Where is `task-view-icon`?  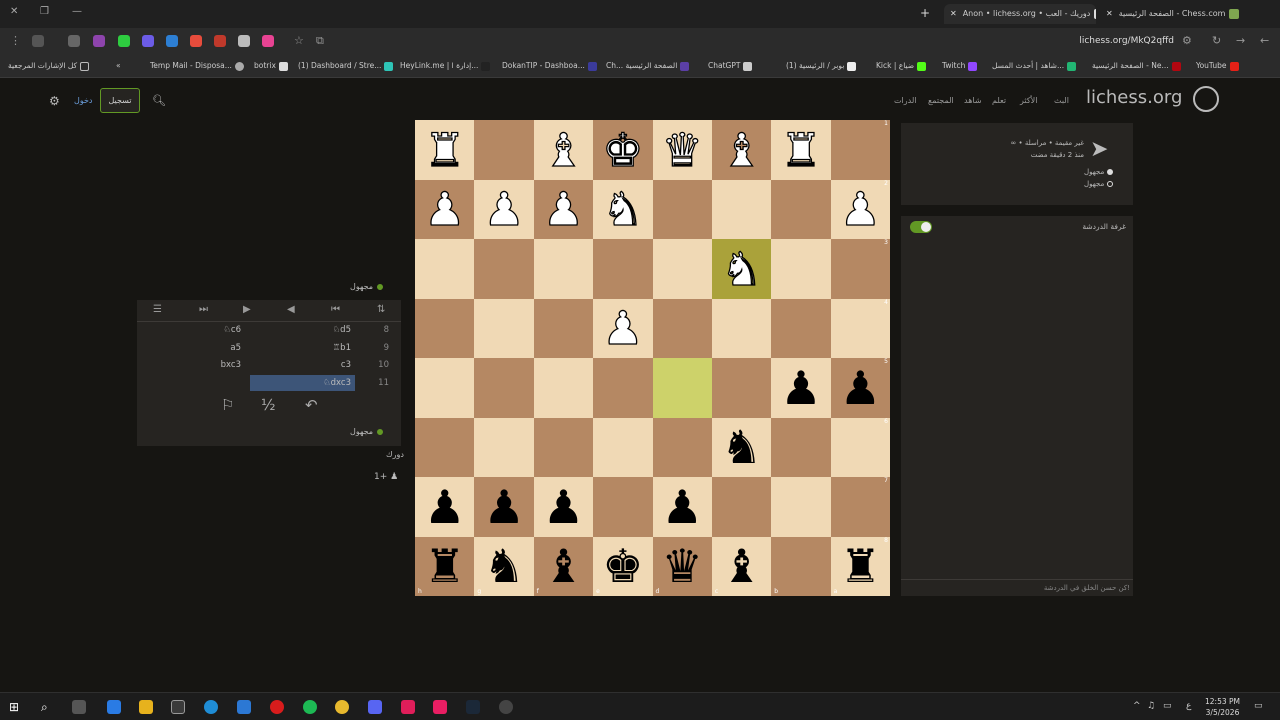
task-view-icon is located at coordinates (79, 707).